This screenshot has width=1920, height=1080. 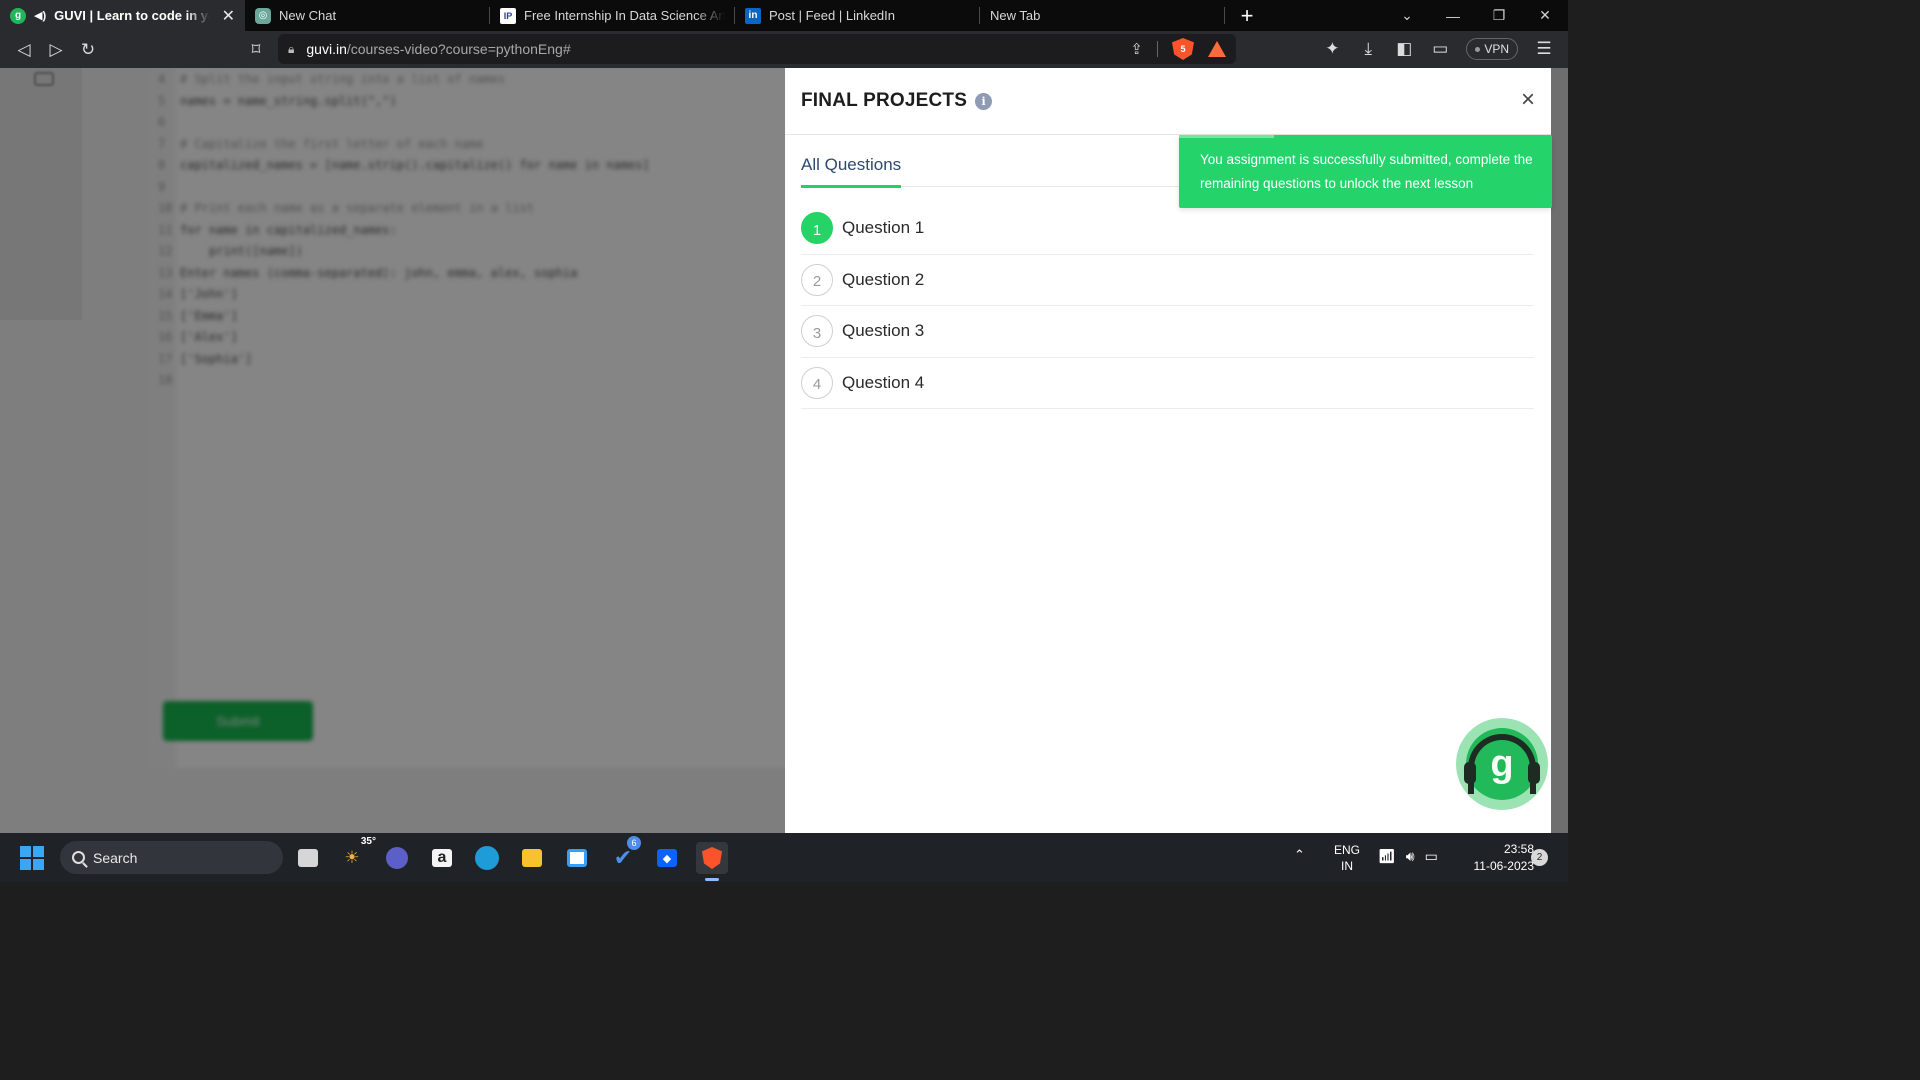 I want to click on minimize-button: —, so click(x=1453, y=15).